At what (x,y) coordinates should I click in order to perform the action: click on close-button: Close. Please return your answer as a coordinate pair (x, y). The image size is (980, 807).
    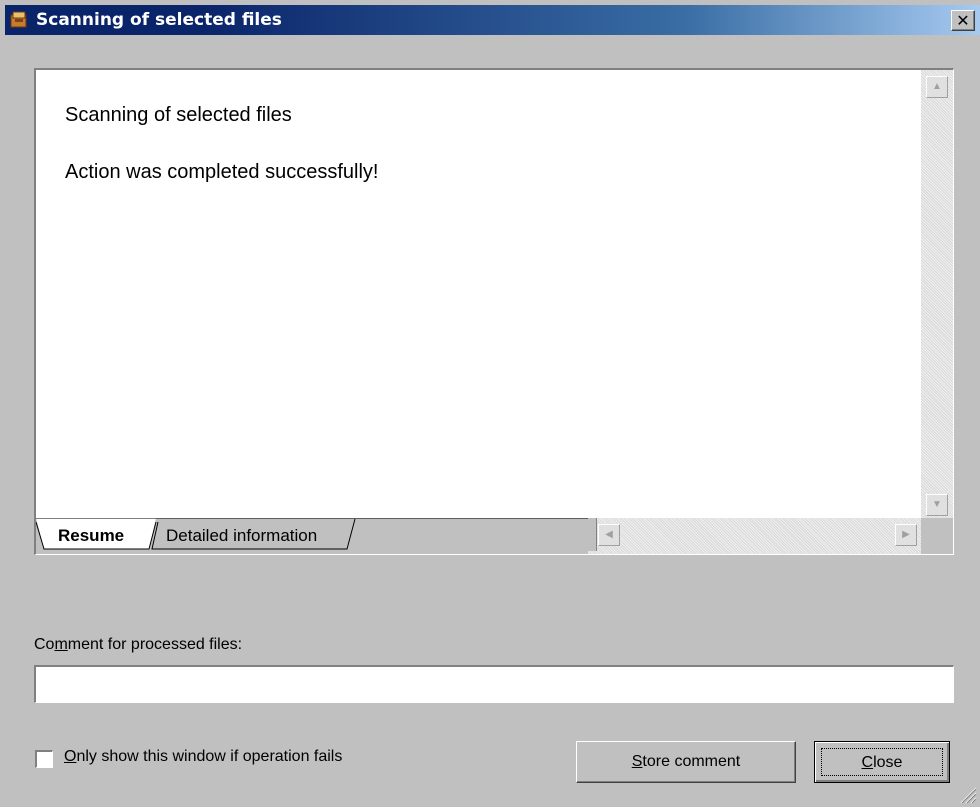
    Looking at the image, I should click on (882, 762).